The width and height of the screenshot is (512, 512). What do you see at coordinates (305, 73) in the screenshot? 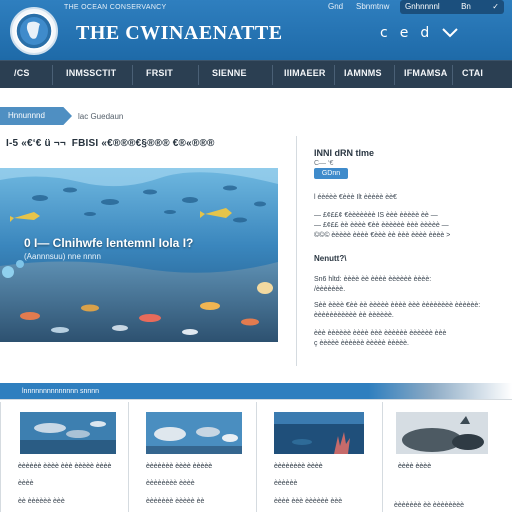
I see `nav-item-5: IIIMAEER` at bounding box center [305, 73].